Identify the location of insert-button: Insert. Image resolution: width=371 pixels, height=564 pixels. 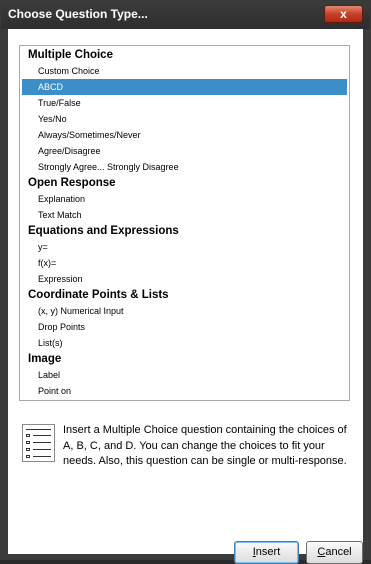
(266, 552).